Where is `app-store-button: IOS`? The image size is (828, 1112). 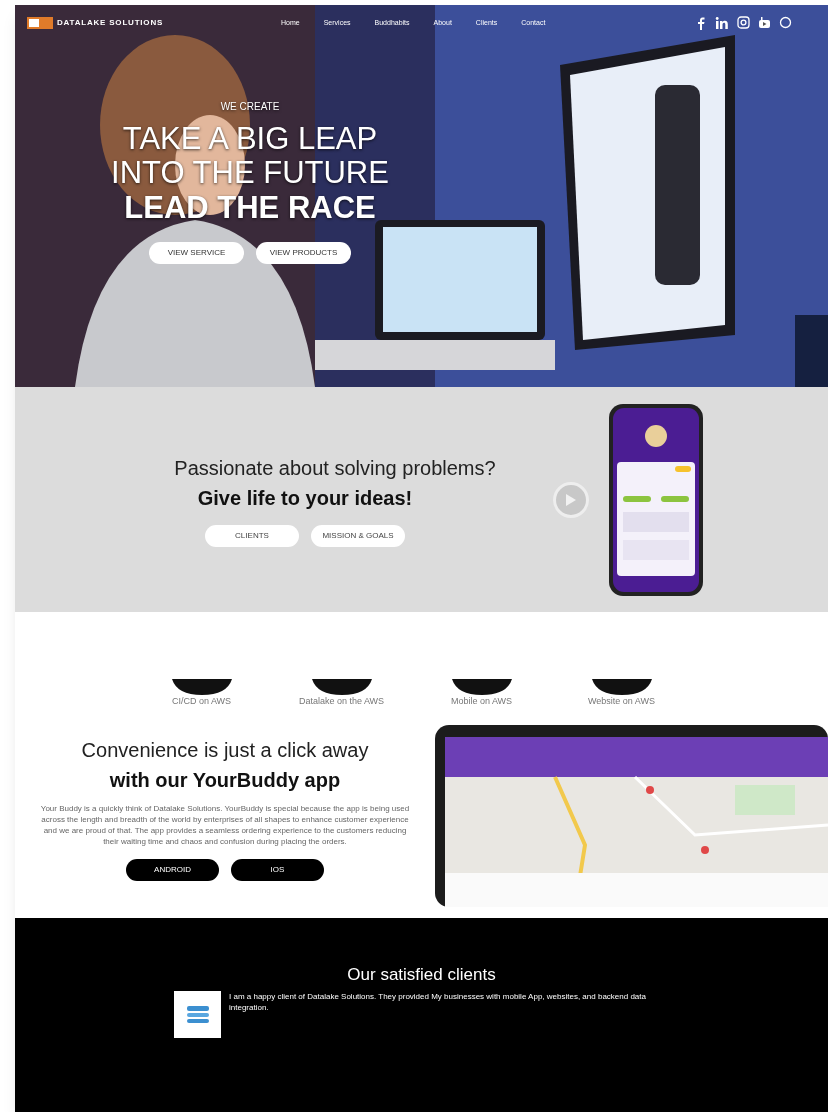
app-store-button: IOS is located at coordinates (277, 869).